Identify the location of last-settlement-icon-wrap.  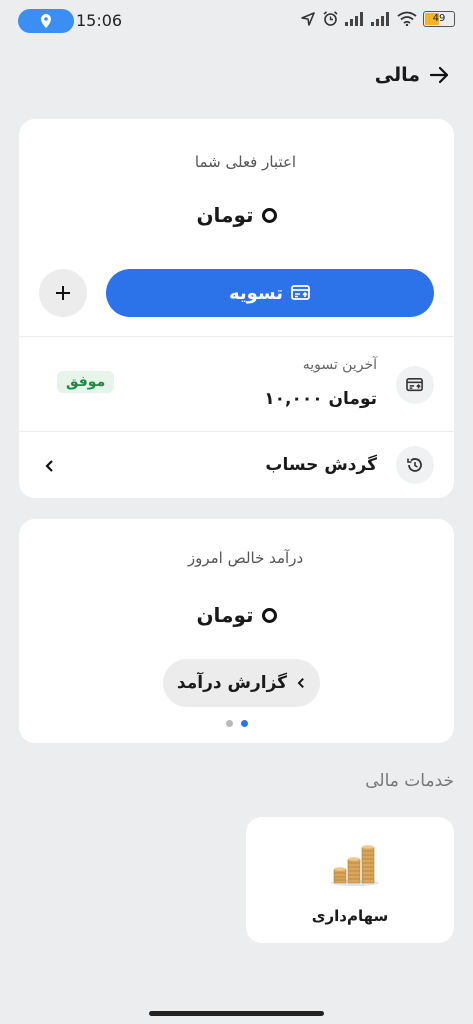
(415, 385).